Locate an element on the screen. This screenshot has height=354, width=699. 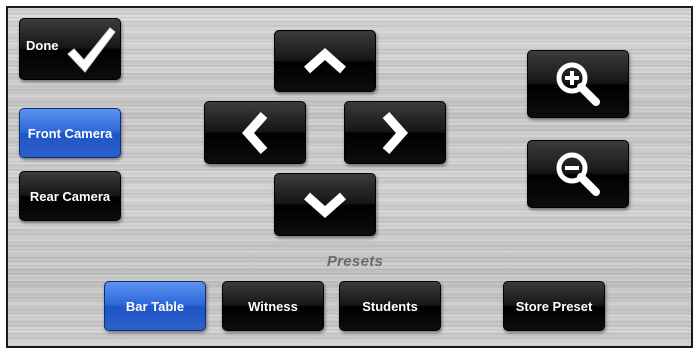
zoom-in-button is located at coordinates (578, 84).